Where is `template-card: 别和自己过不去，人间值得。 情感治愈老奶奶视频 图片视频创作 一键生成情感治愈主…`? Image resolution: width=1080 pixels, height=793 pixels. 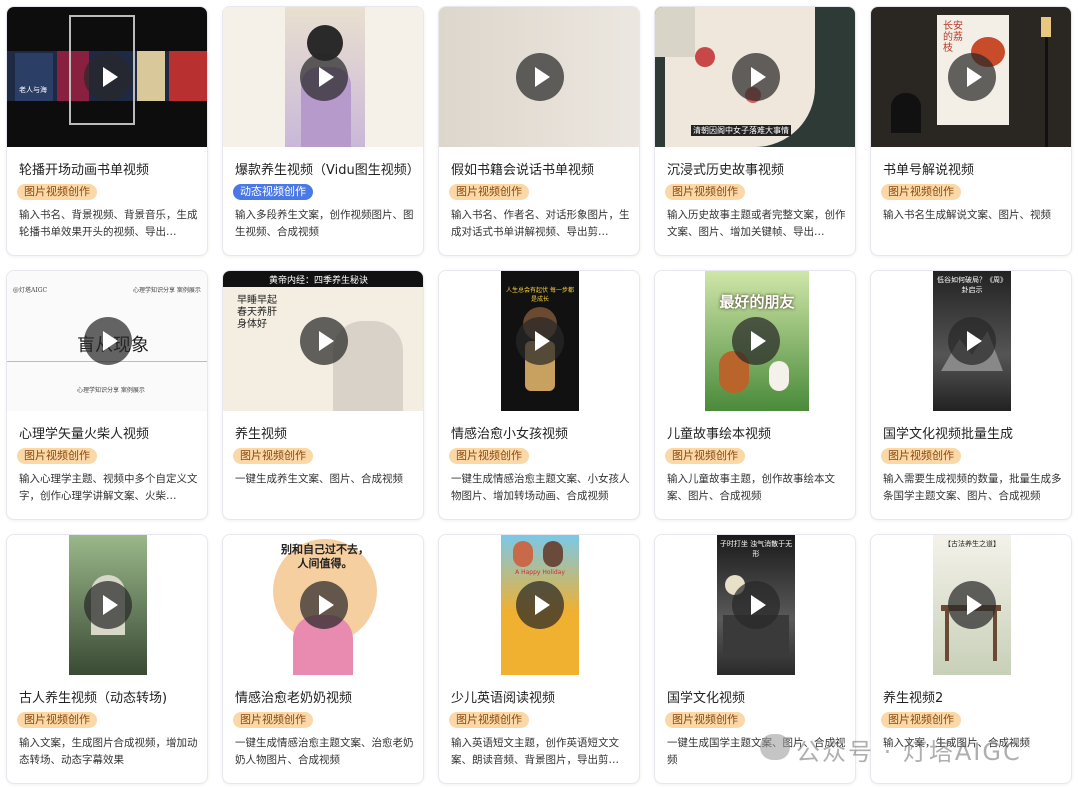
template-card: 别和自己过不去，人间值得。 情感治愈老奶奶视频 图片视频创作 一键生成情感治愈主… is located at coordinates (323, 659).